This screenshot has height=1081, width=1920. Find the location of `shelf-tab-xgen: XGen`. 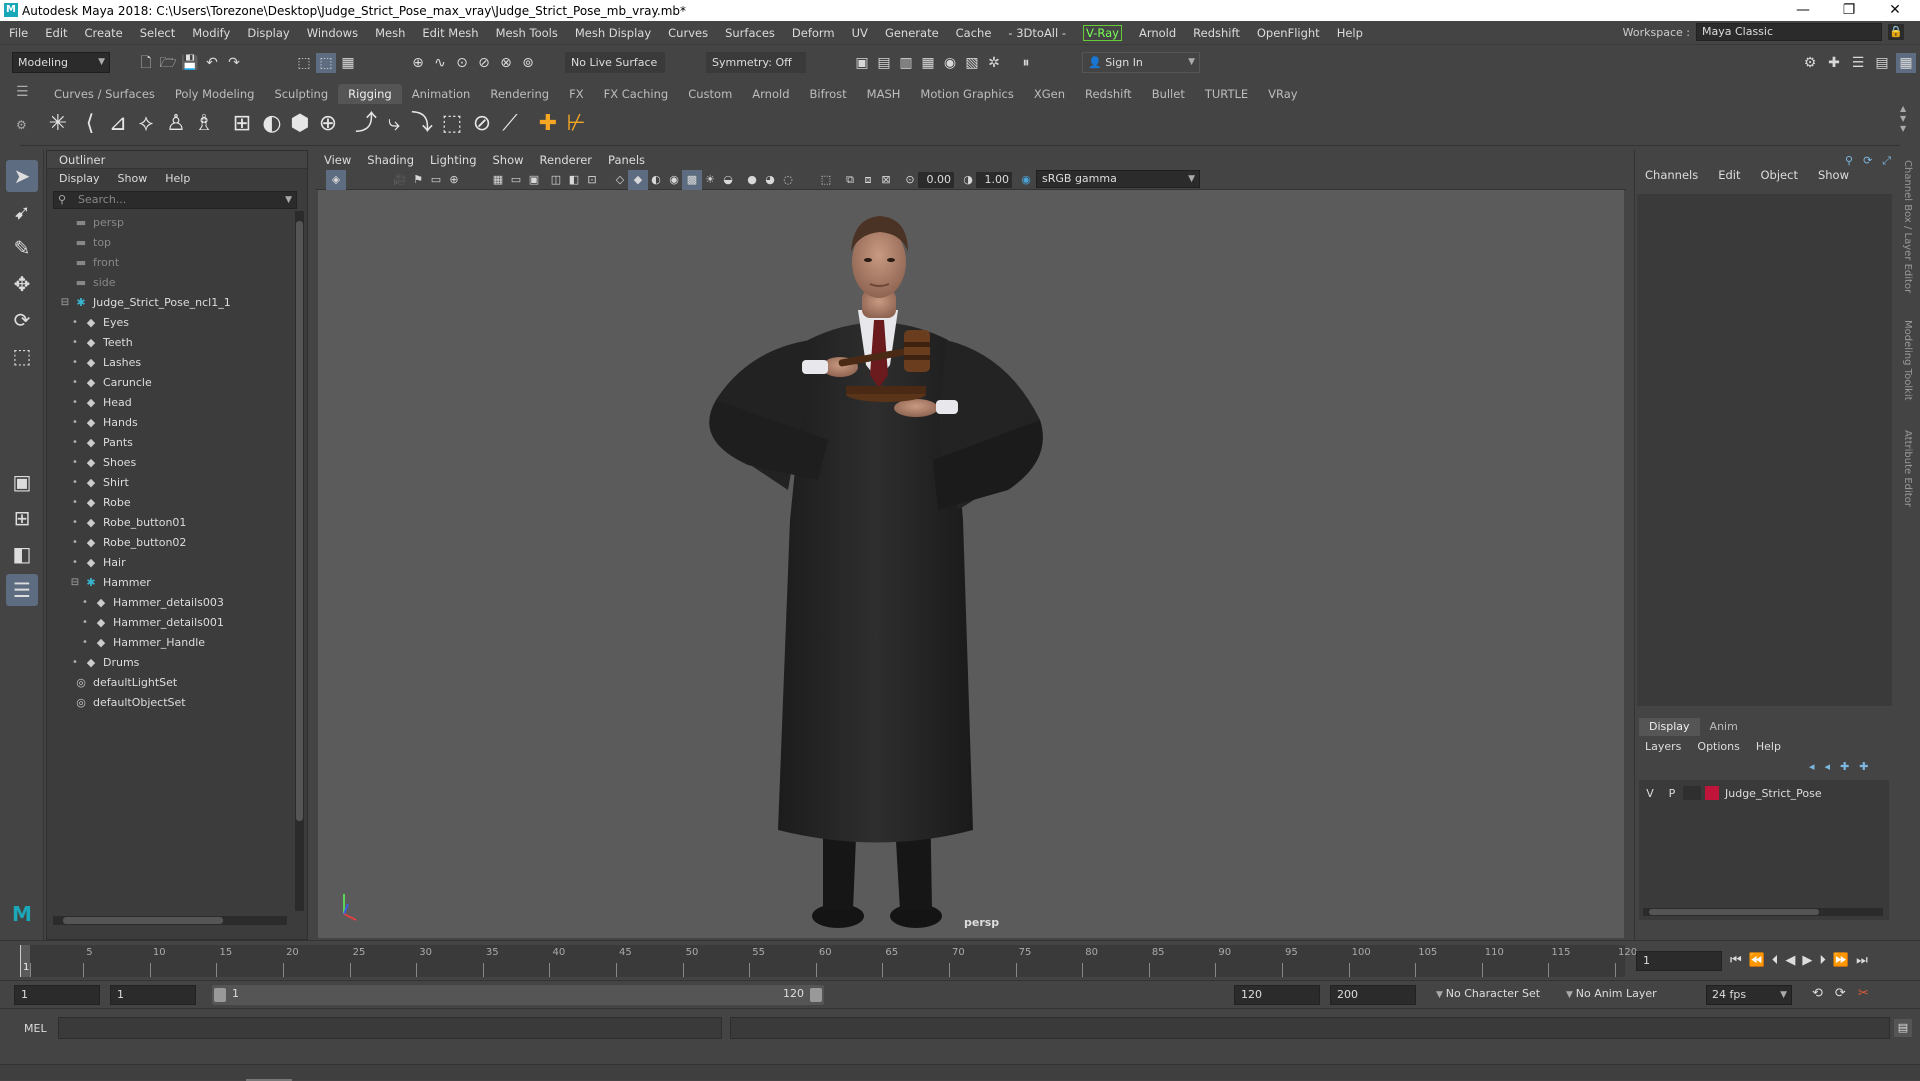

shelf-tab-xgen: XGen is located at coordinates (1049, 94).